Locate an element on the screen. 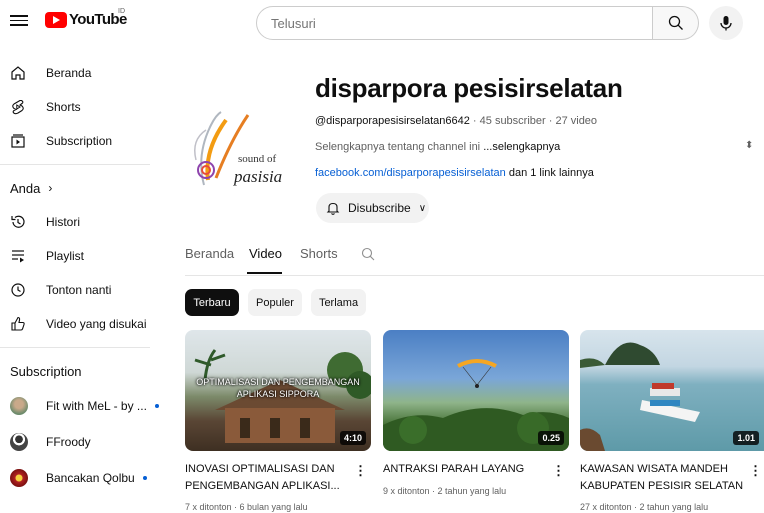 The image size is (764, 513). video-title-line1: INOVASI OPTIMALISASI DAN is located at coordinates (260, 469).